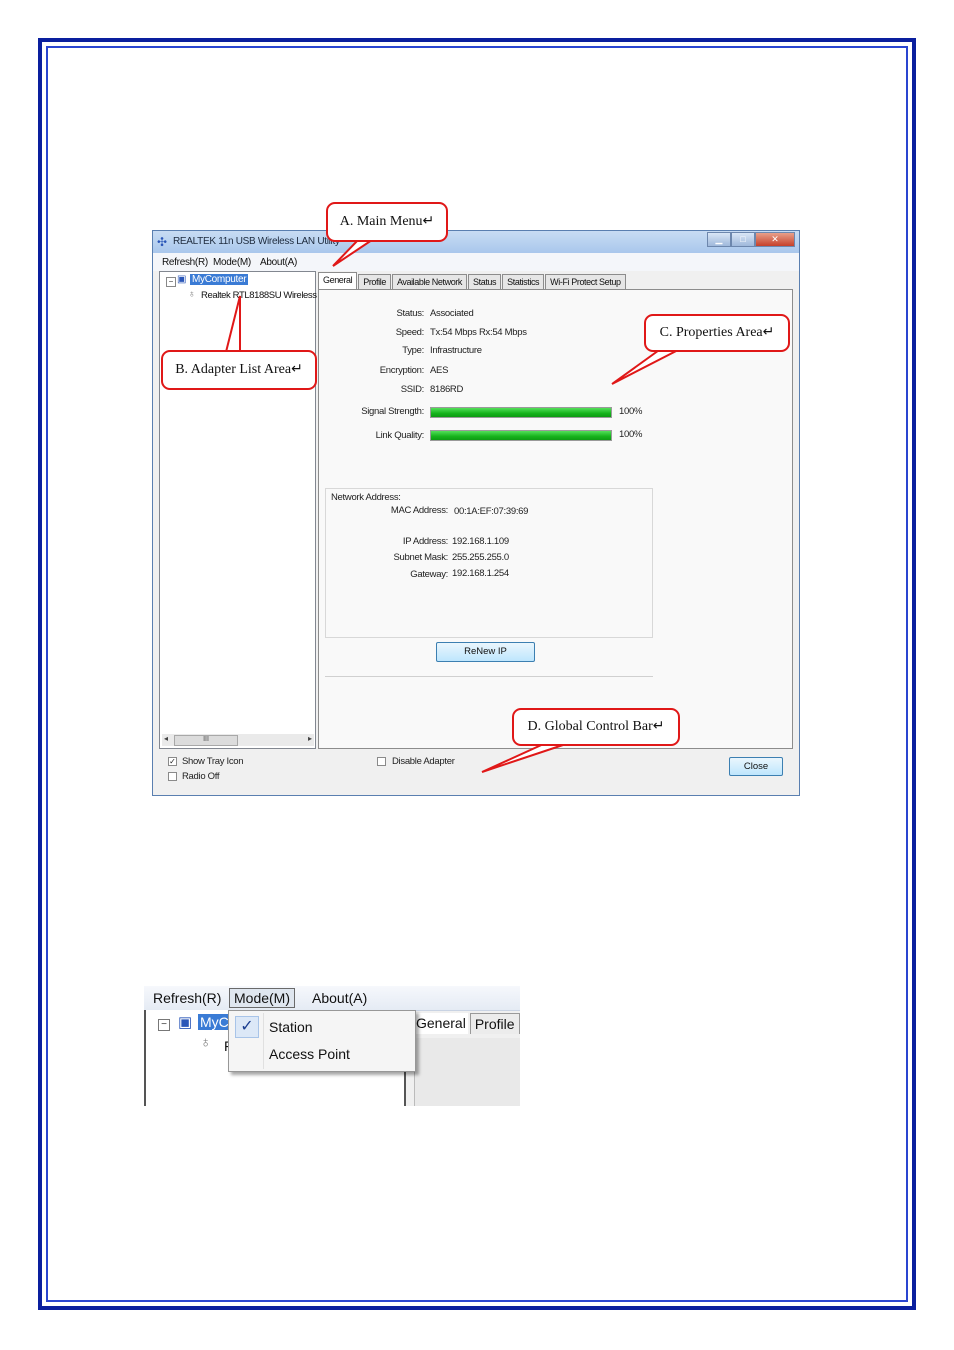 This screenshot has width=954, height=1350. Describe the element at coordinates (164, 1025) in the screenshot. I see `crop-tree-collapse-icon: −` at that location.